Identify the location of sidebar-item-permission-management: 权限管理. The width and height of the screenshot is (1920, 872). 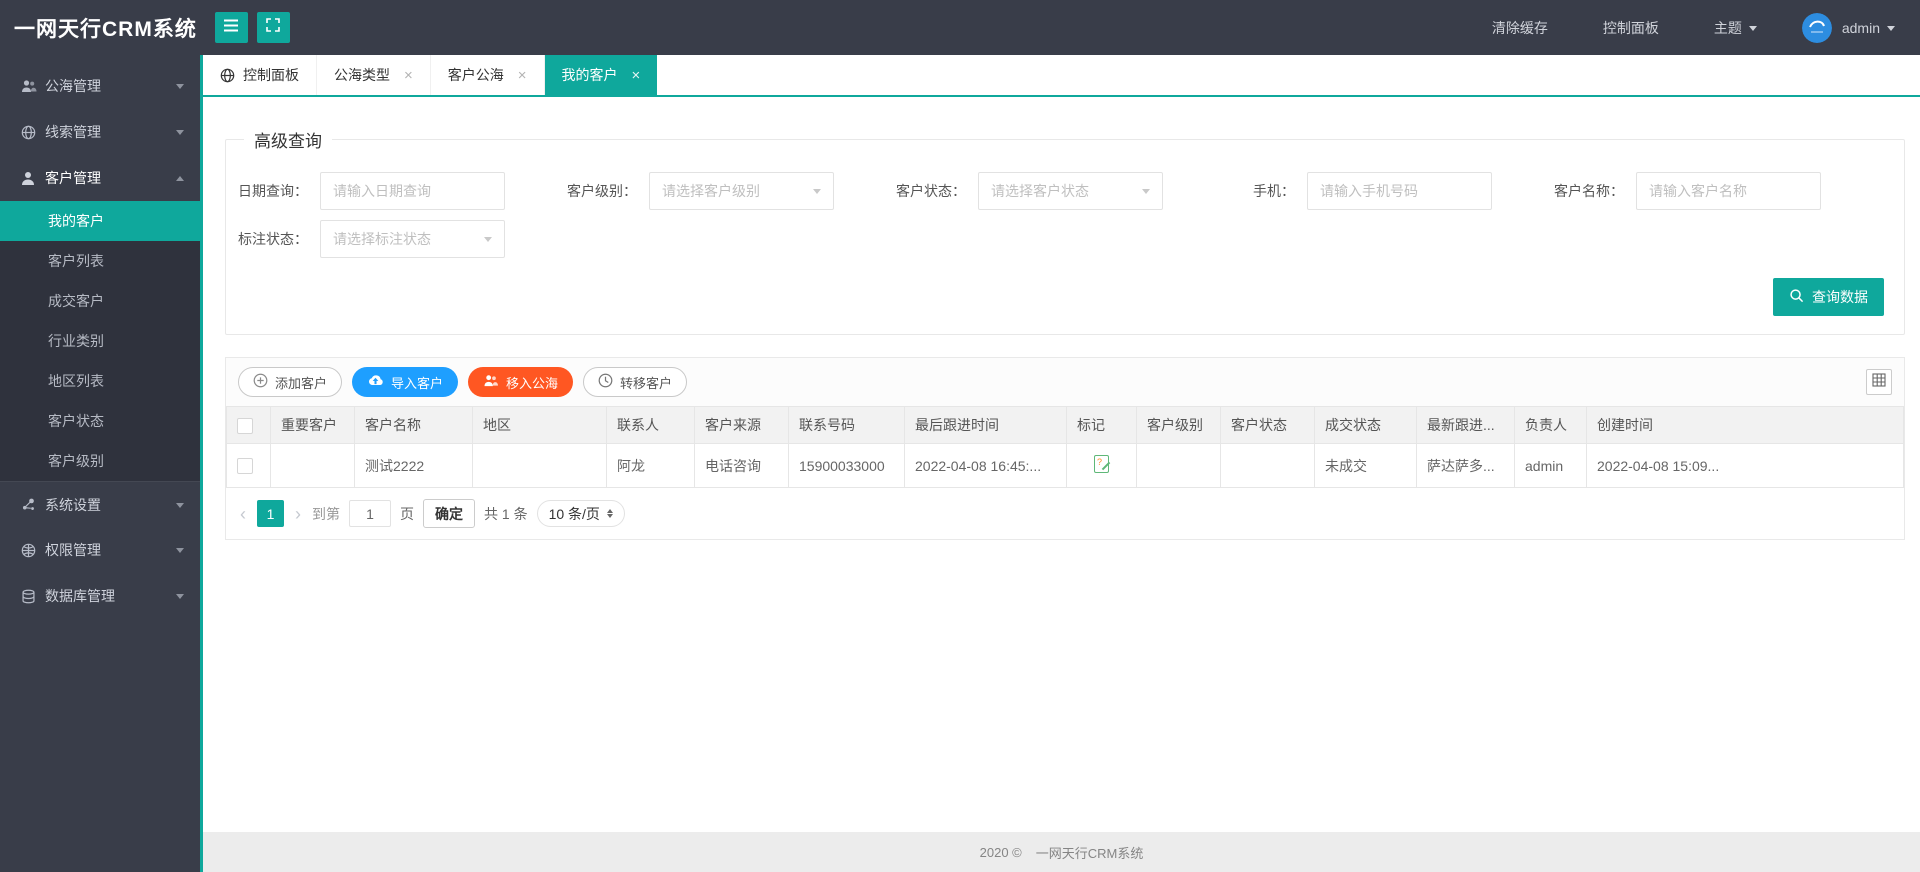
(100, 550).